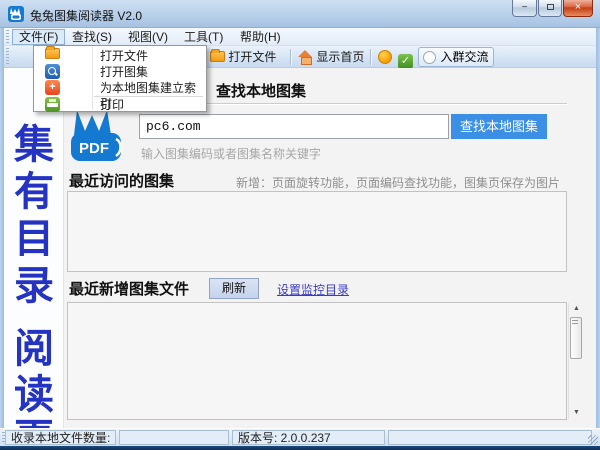 This screenshot has height=450, width=600. I want to click on search-section-title: 查找本地图集, so click(261, 91).